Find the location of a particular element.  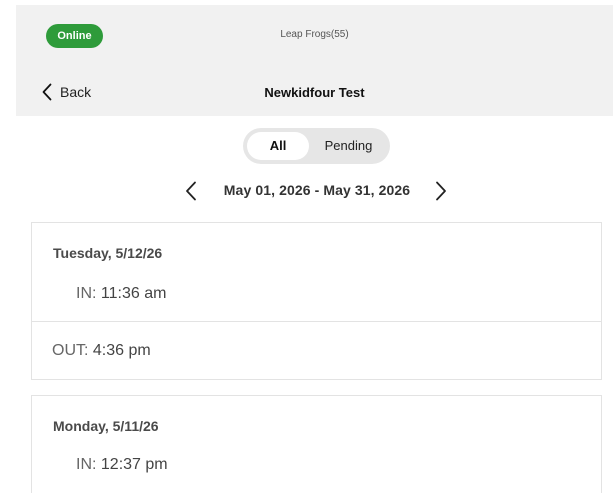

previous-month-button is located at coordinates (191, 193).